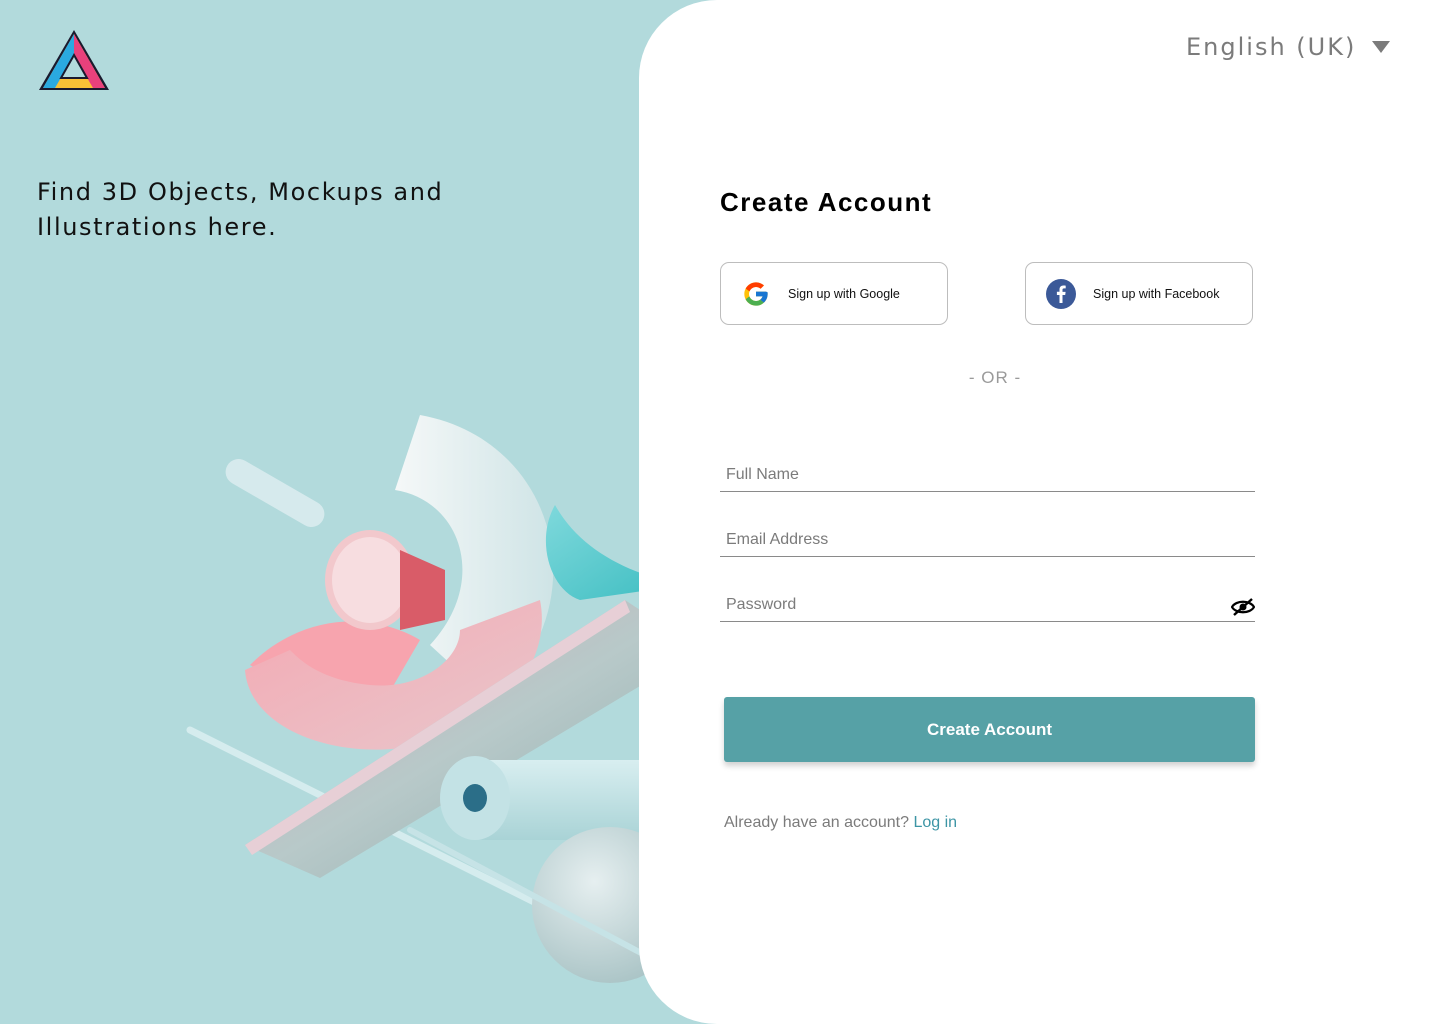 The width and height of the screenshot is (1440, 1024). I want to click on language-label: English (UK), so click(1271, 47).